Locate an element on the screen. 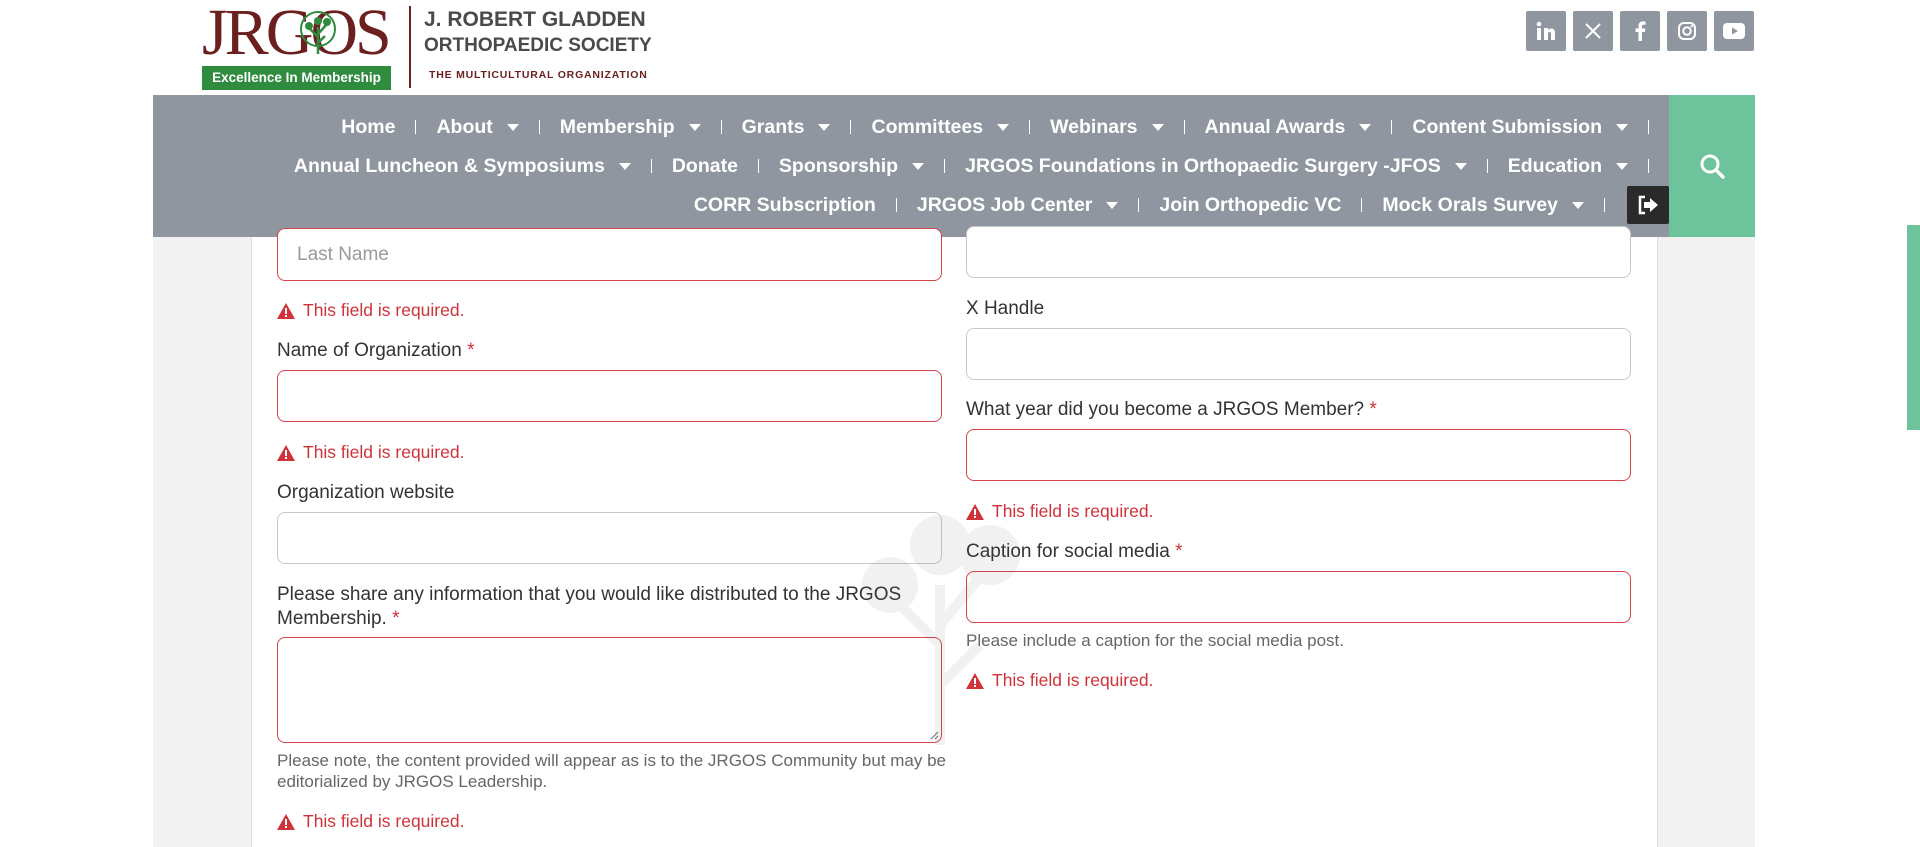 The width and height of the screenshot is (1920, 847). search-icon is located at coordinates (1712, 166).